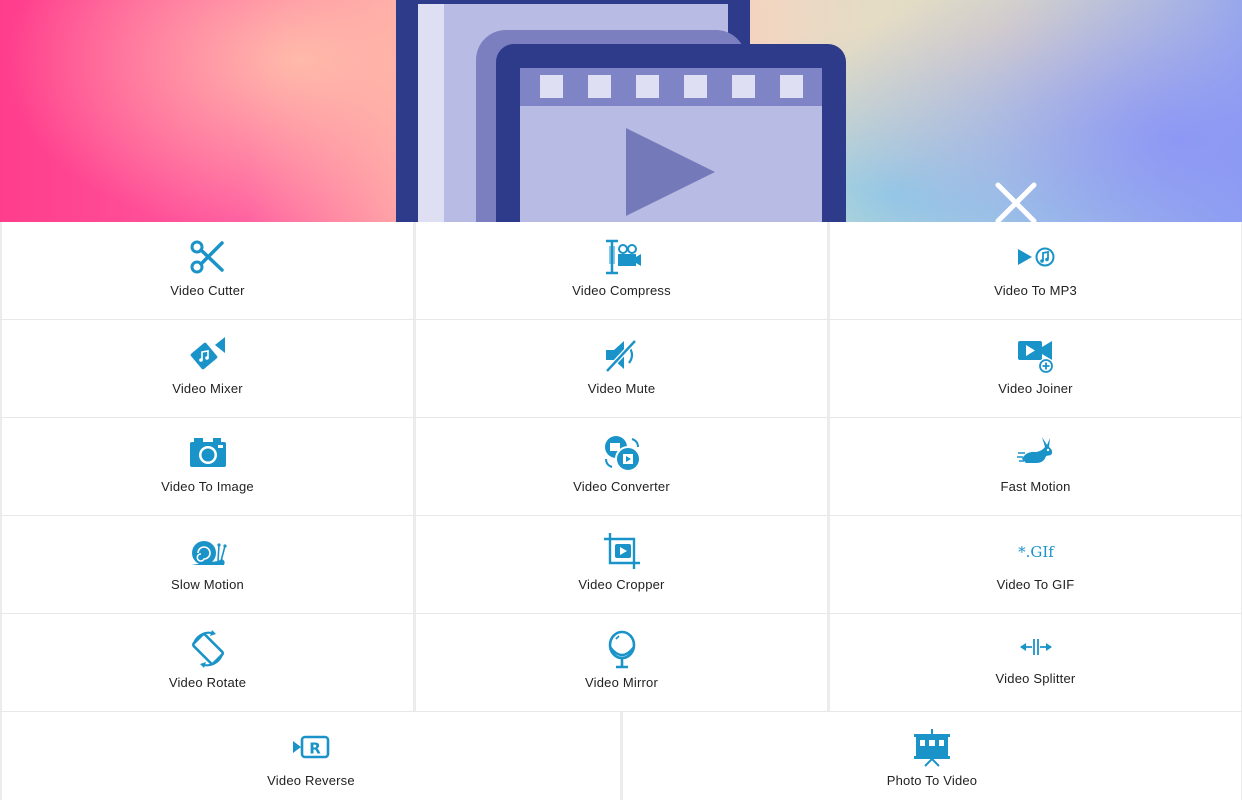 The width and height of the screenshot is (1242, 800). I want to click on tool-label: Fast Motion, so click(1035, 486).